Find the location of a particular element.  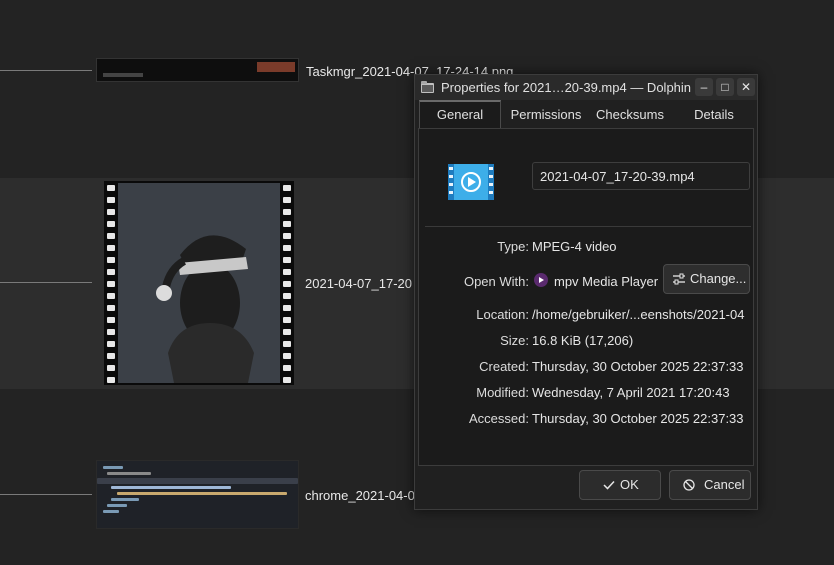

size-value: 16.8 KiB (17,206) is located at coordinates (583, 340).